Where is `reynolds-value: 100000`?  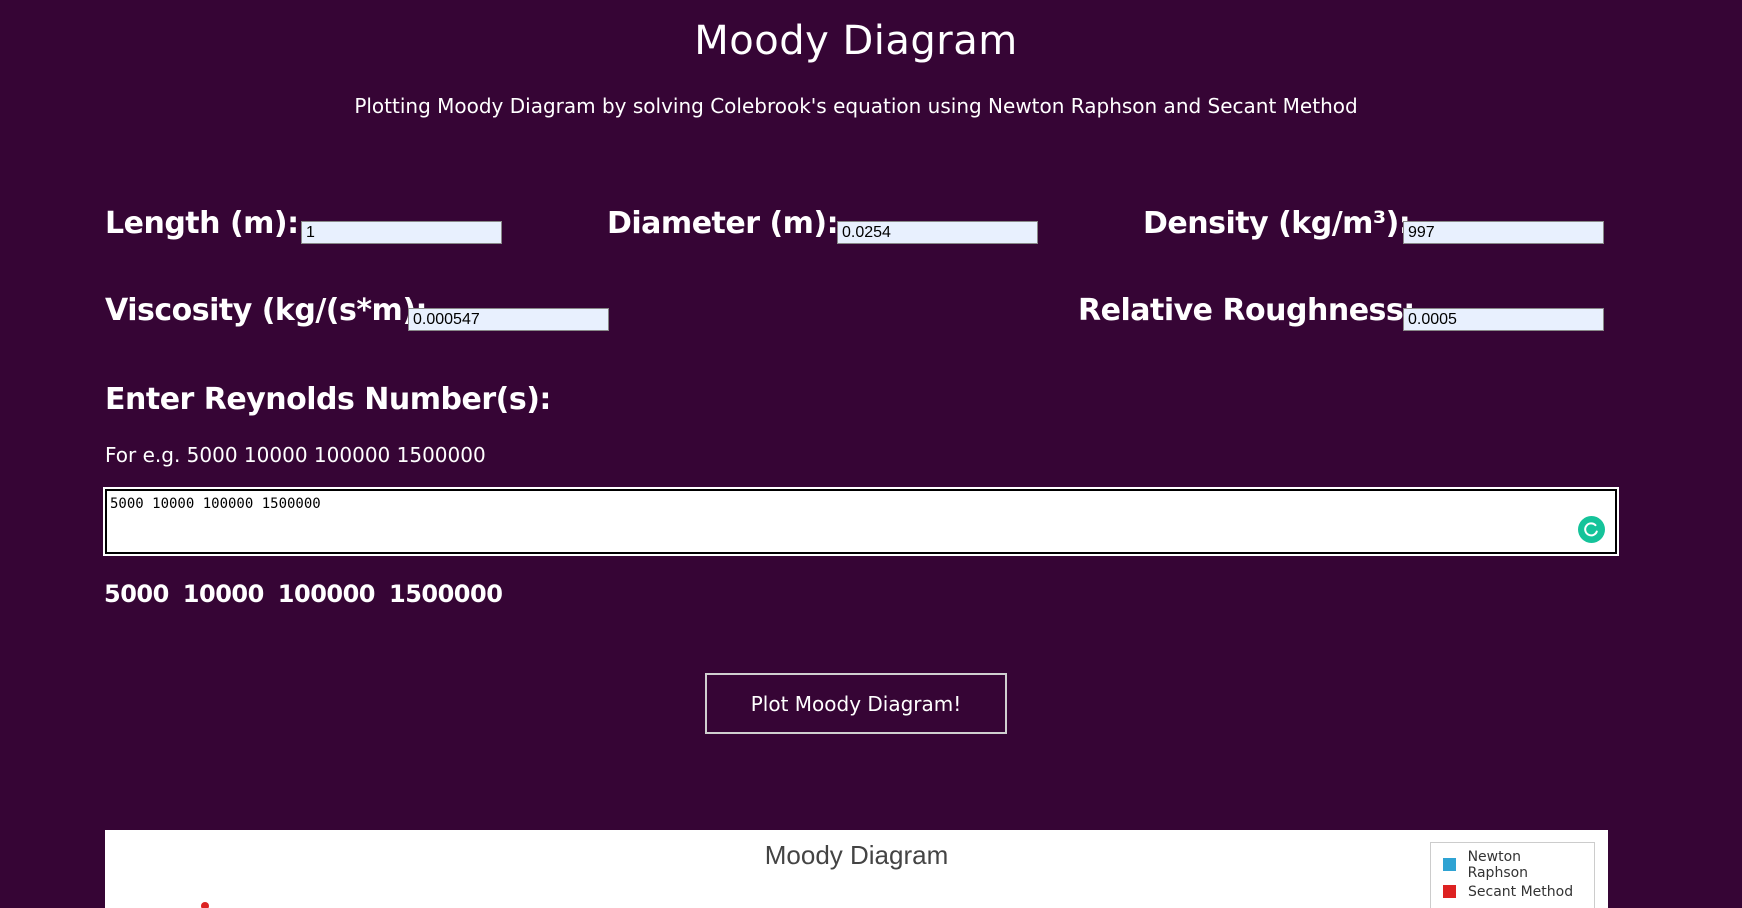 reynolds-value: 100000 is located at coordinates (326, 594).